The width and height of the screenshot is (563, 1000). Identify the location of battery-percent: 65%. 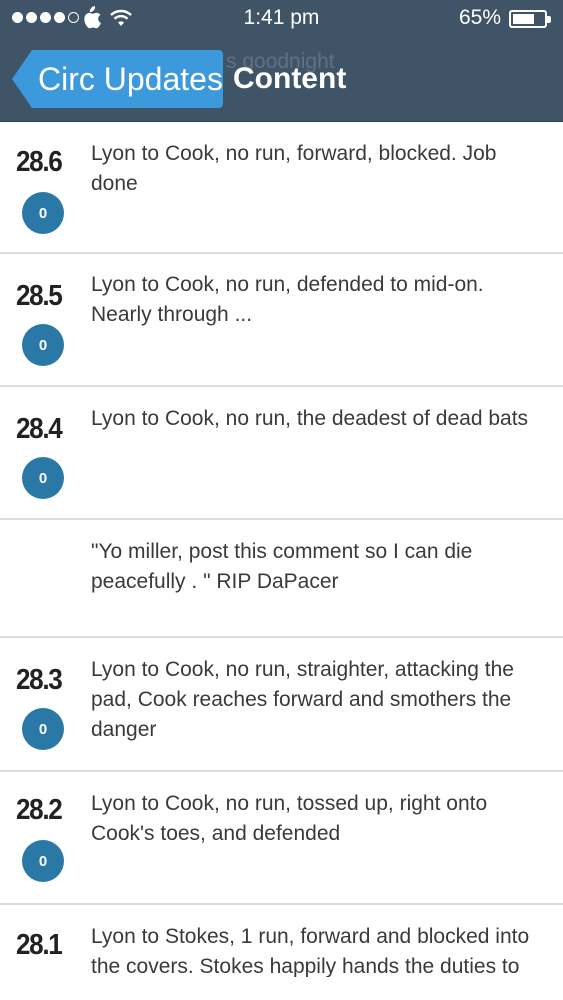
(480, 17).